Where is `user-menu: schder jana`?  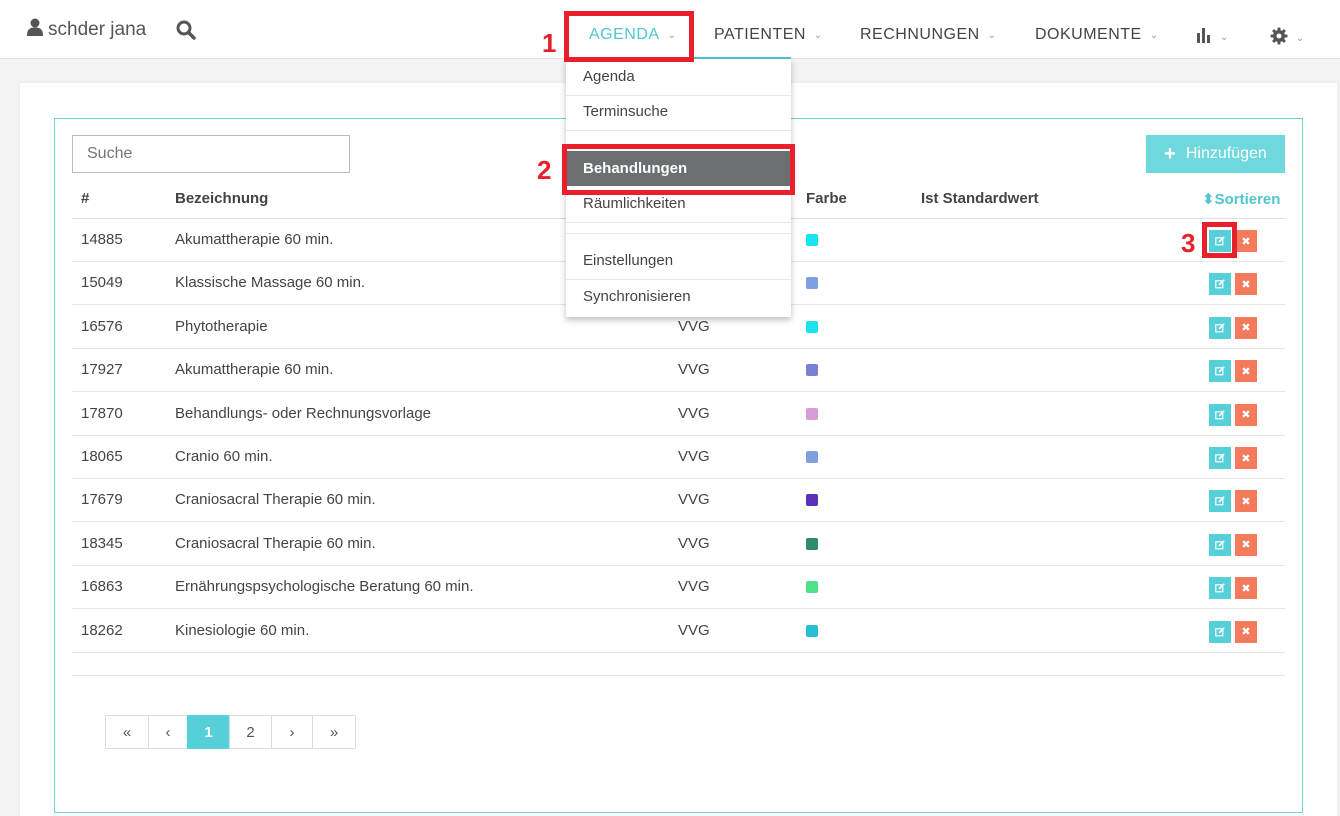 user-menu: schder jana is located at coordinates (86, 30).